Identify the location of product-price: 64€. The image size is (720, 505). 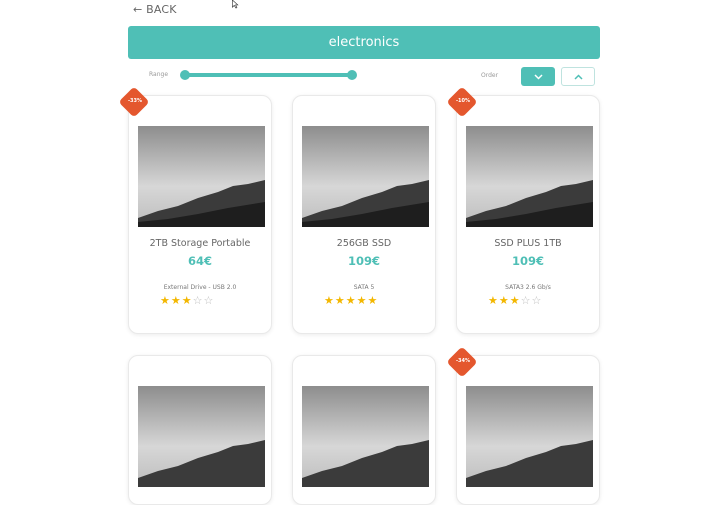
(199, 261).